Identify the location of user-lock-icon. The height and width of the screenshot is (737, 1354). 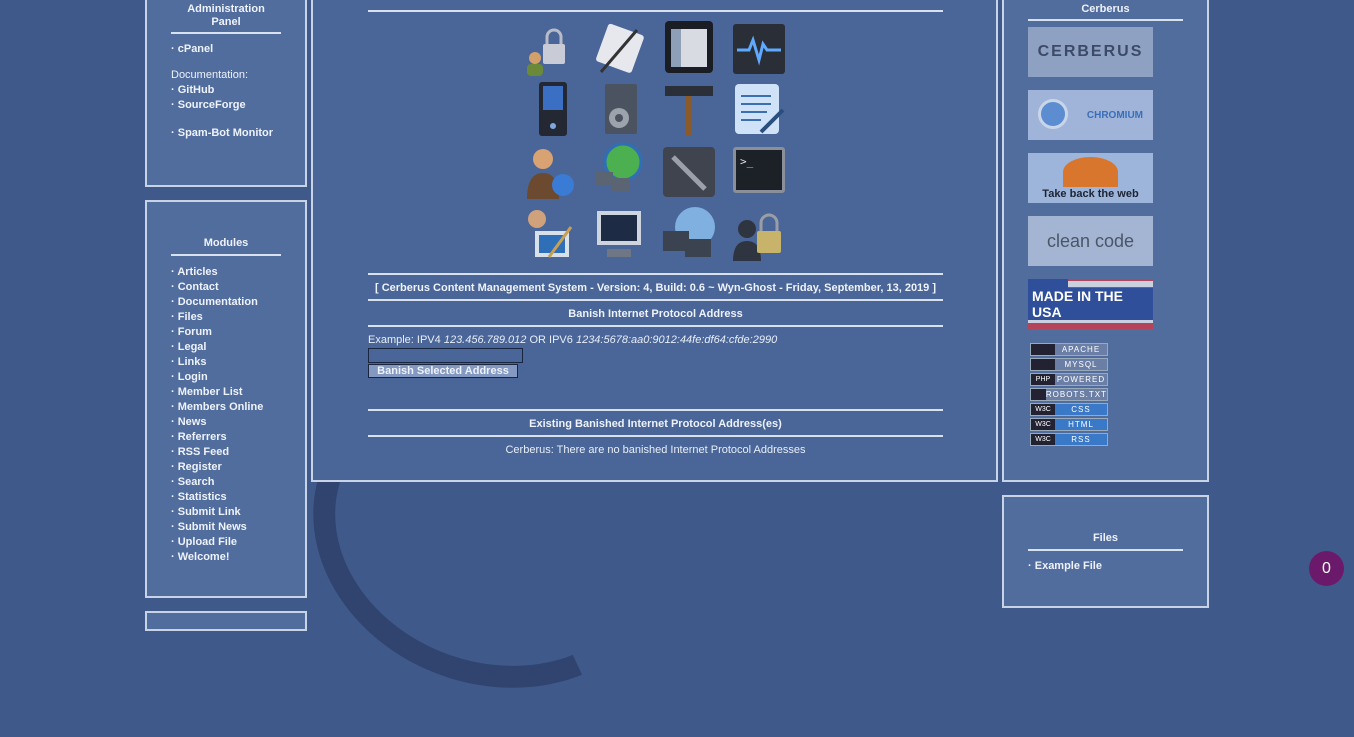
(759, 235).